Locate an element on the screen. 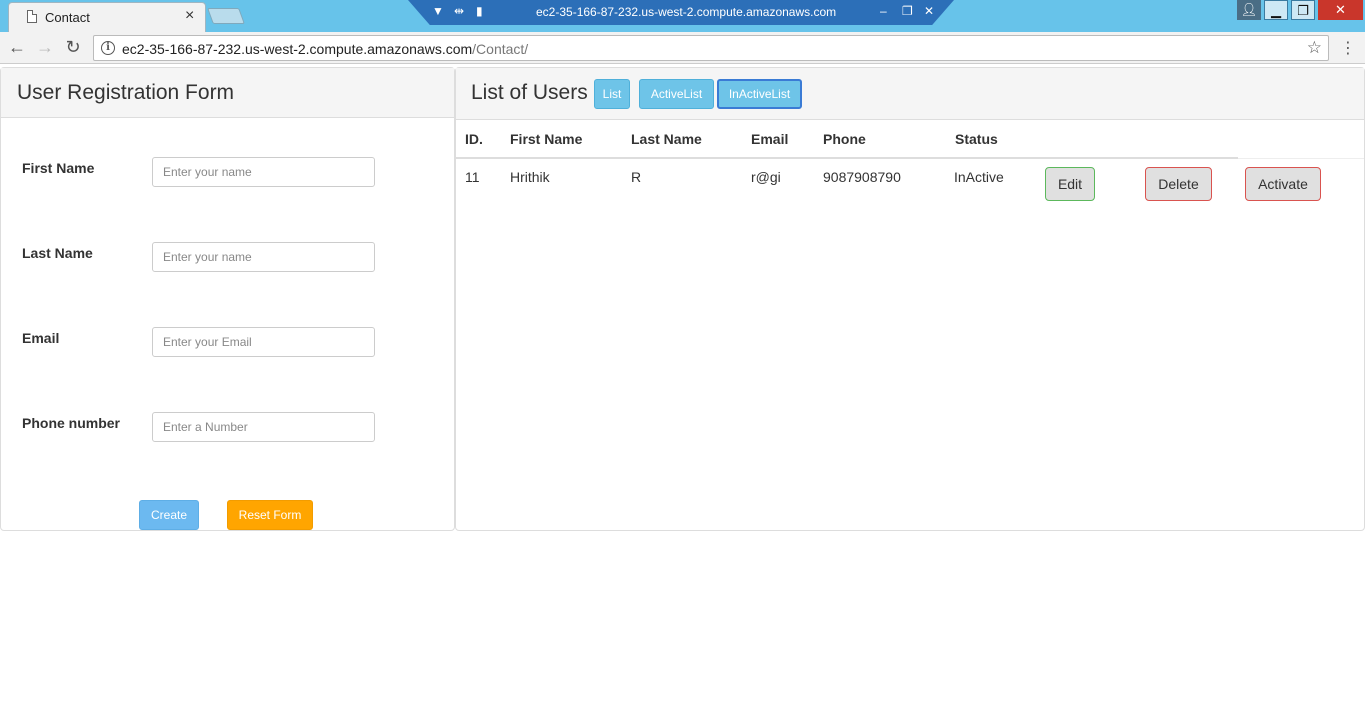 The image size is (1365, 726). column-header-last-name: Last Name is located at coordinates (666, 139).